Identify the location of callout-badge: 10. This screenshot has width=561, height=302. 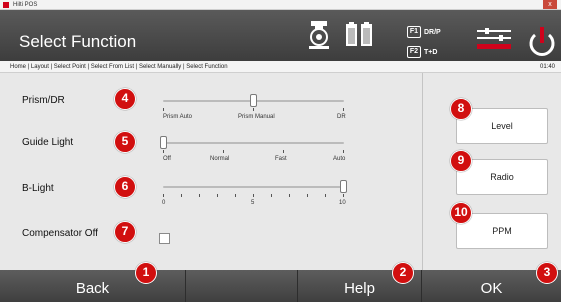
(461, 213).